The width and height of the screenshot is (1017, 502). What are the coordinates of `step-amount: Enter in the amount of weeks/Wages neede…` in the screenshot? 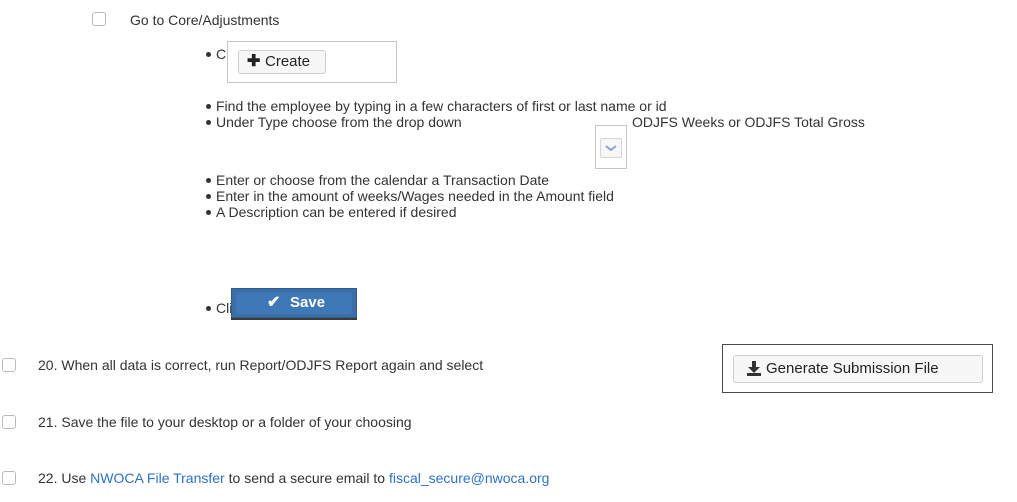 It's located at (415, 196).